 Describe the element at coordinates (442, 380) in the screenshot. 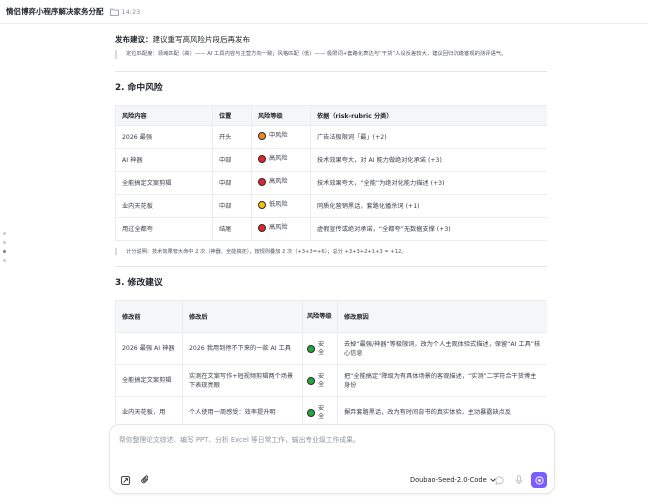

I see `fix-reason: 把“全能搞定”降级为有具体场景的客观描述，“实测”二字符合干货博主身份` at that location.